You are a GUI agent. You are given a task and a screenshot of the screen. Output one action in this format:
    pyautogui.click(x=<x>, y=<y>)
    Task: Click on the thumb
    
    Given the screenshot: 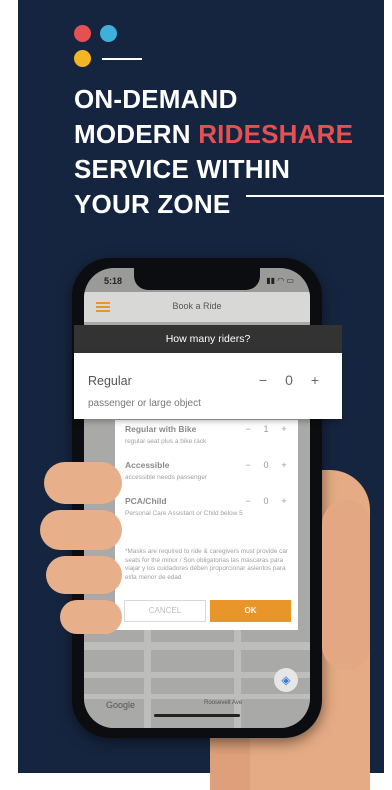 What is the action you would take?
    pyautogui.click(x=346, y=585)
    